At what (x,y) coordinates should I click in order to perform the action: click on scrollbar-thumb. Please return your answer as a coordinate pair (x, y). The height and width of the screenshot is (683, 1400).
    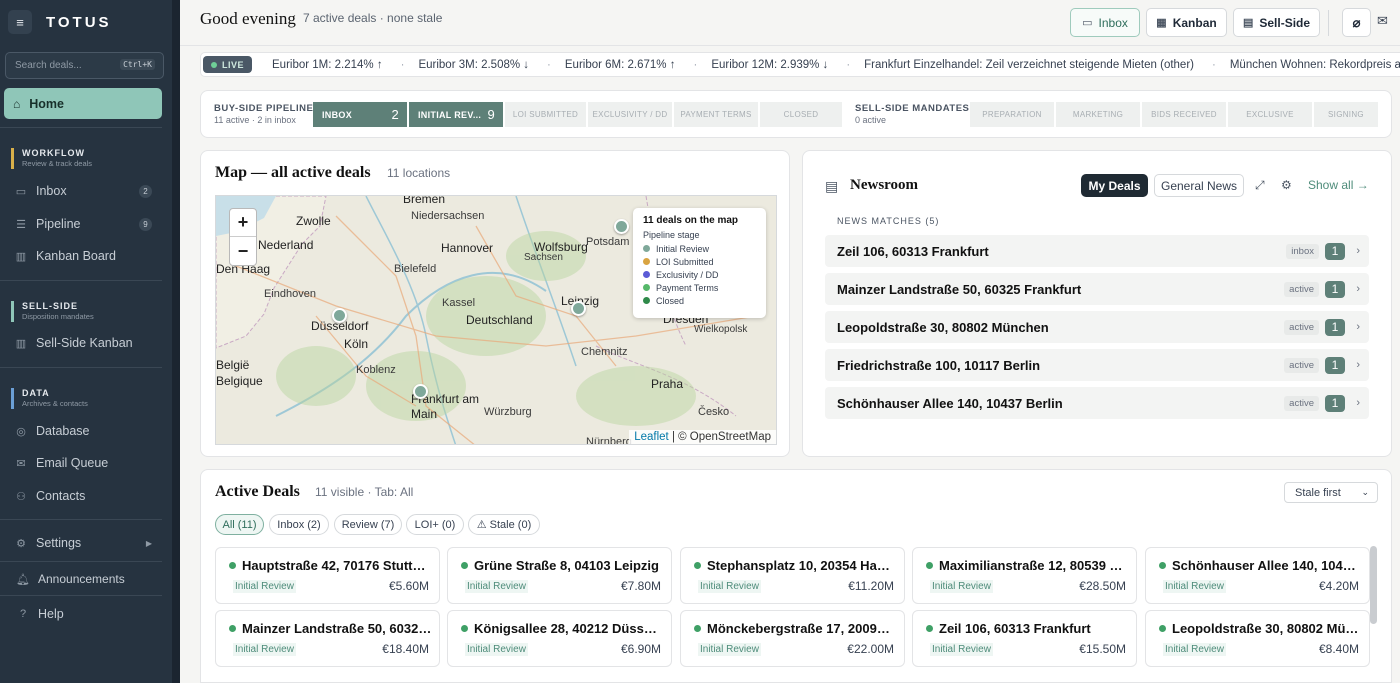
    Looking at the image, I should click on (1373, 585).